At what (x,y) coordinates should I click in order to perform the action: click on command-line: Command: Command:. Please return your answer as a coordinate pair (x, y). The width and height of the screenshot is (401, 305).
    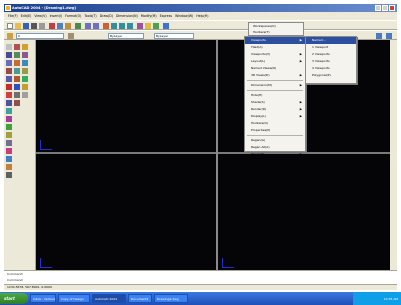
    Looking at the image, I should click on (200, 277).